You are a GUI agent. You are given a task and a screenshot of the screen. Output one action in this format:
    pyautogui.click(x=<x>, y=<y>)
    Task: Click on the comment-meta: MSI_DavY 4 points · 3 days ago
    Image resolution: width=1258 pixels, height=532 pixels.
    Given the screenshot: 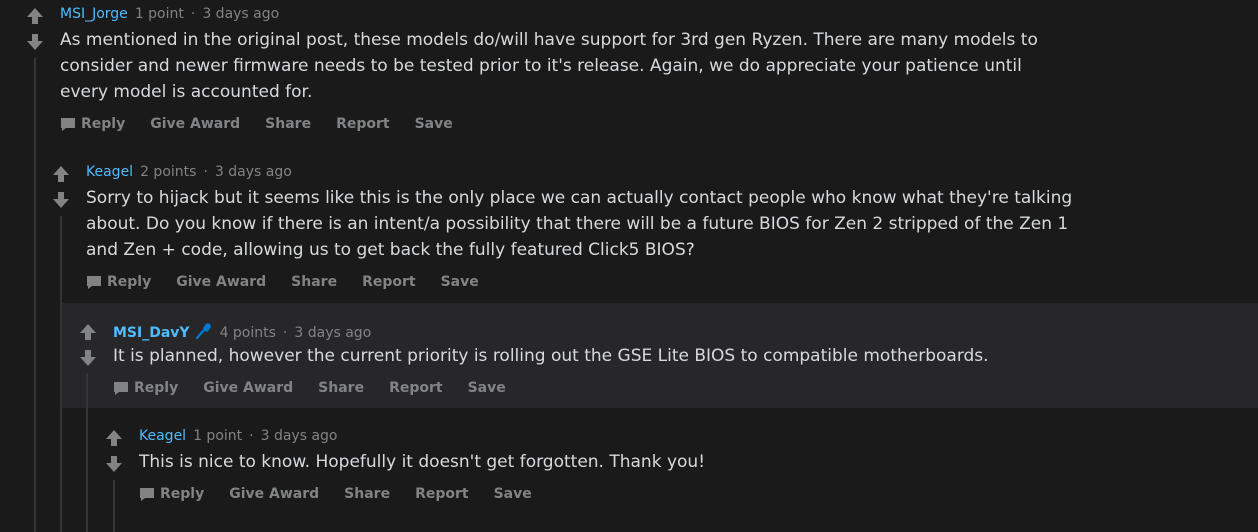 What is the action you would take?
    pyautogui.click(x=242, y=331)
    